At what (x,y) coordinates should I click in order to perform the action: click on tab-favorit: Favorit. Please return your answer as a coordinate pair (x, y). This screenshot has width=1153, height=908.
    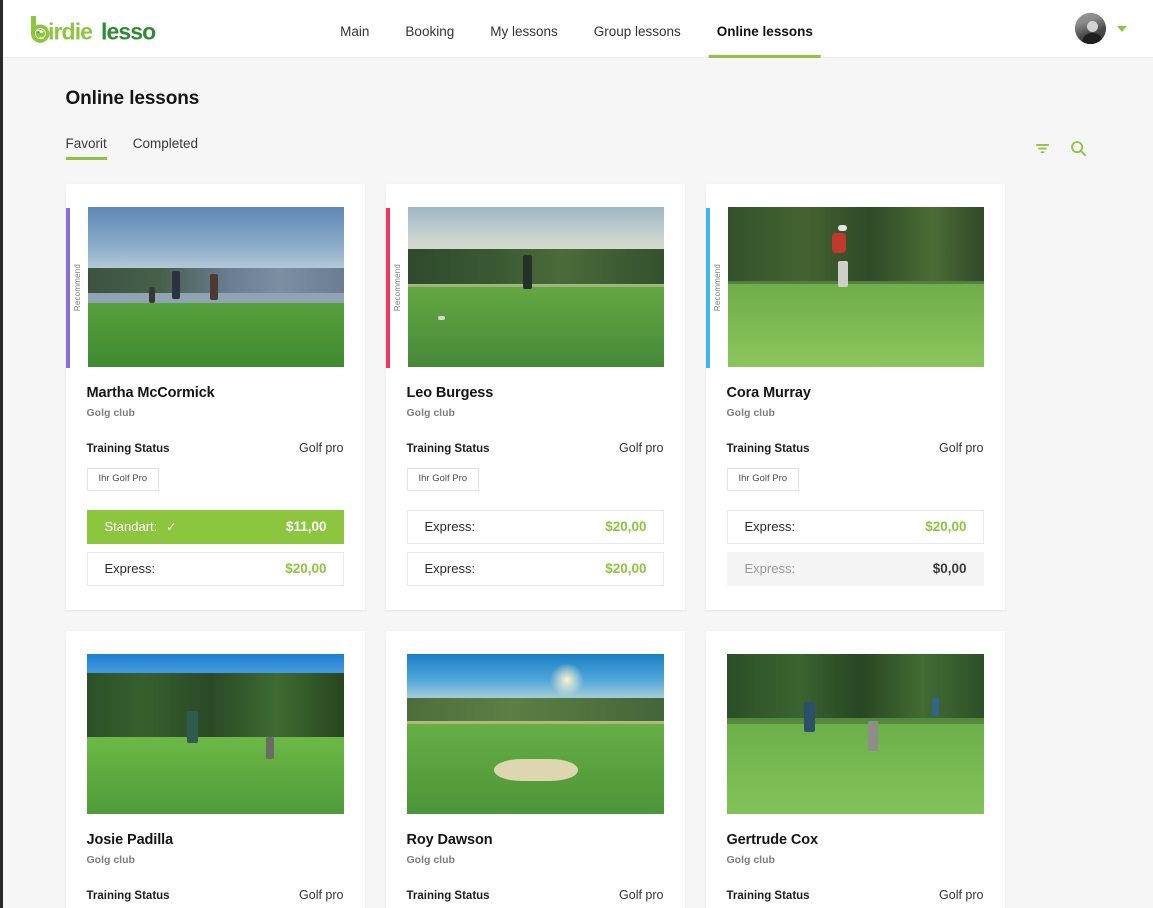
    Looking at the image, I should click on (86, 148).